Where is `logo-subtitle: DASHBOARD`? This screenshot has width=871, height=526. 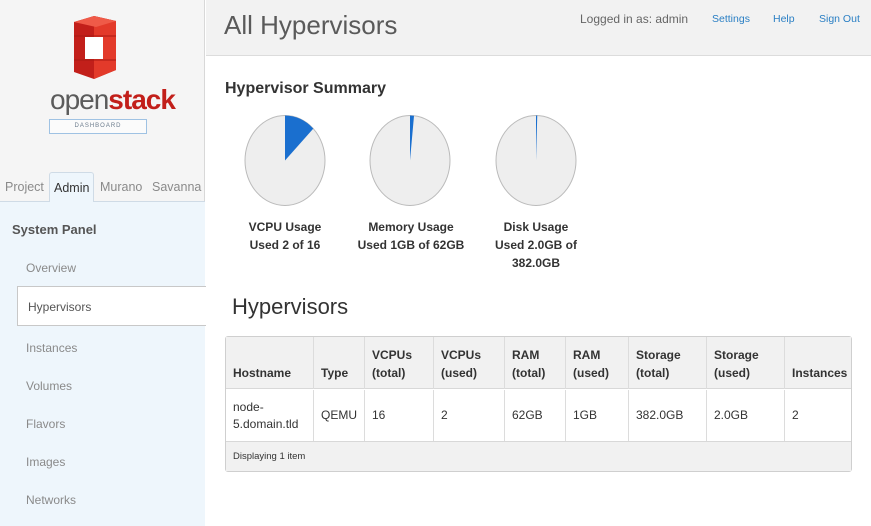 logo-subtitle: DASHBOARD is located at coordinates (98, 126).